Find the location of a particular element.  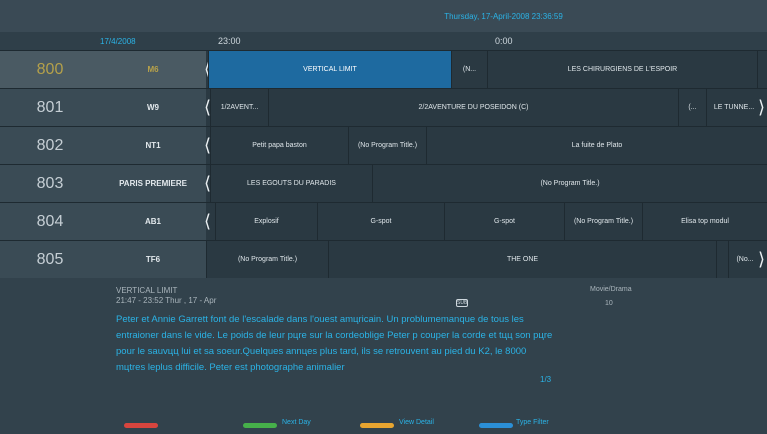

channel-number: 800 is located at coordinates (50, 69).